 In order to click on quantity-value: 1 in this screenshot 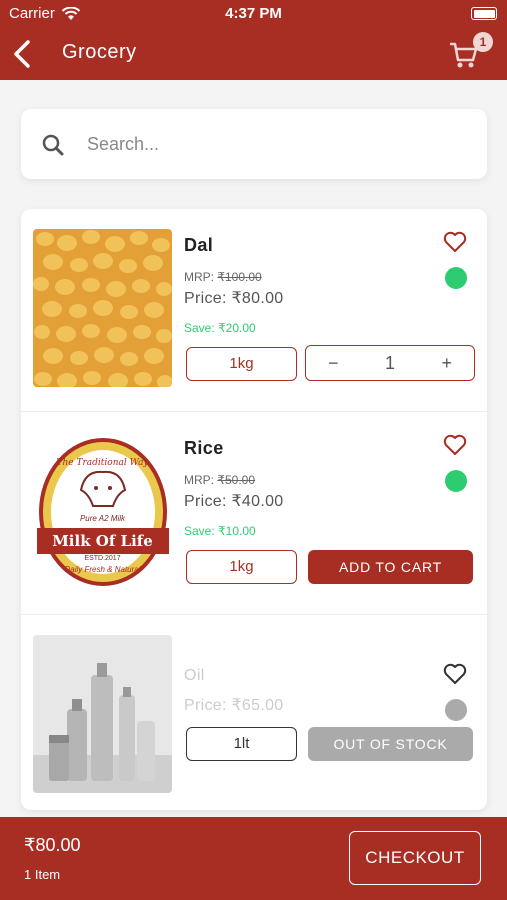, I will do `click(389, 362)`.